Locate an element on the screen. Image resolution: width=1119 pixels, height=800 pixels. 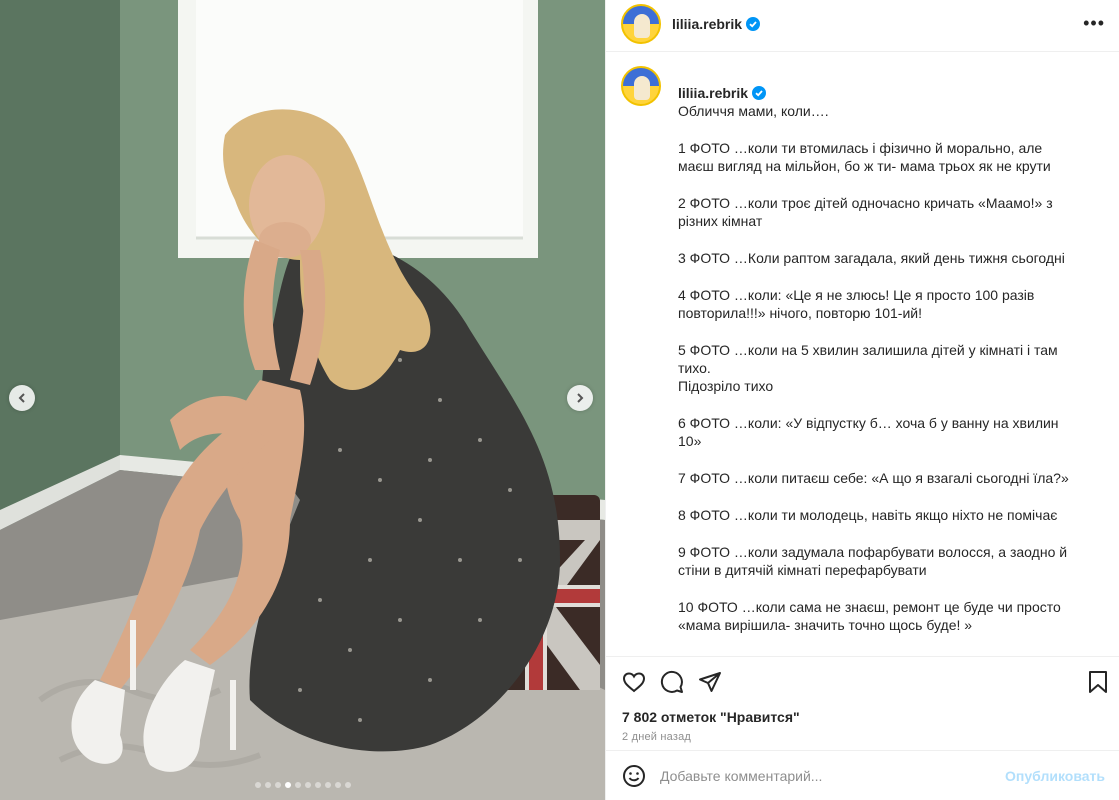
chevron-right-icon is located at coordinates (580, 398).